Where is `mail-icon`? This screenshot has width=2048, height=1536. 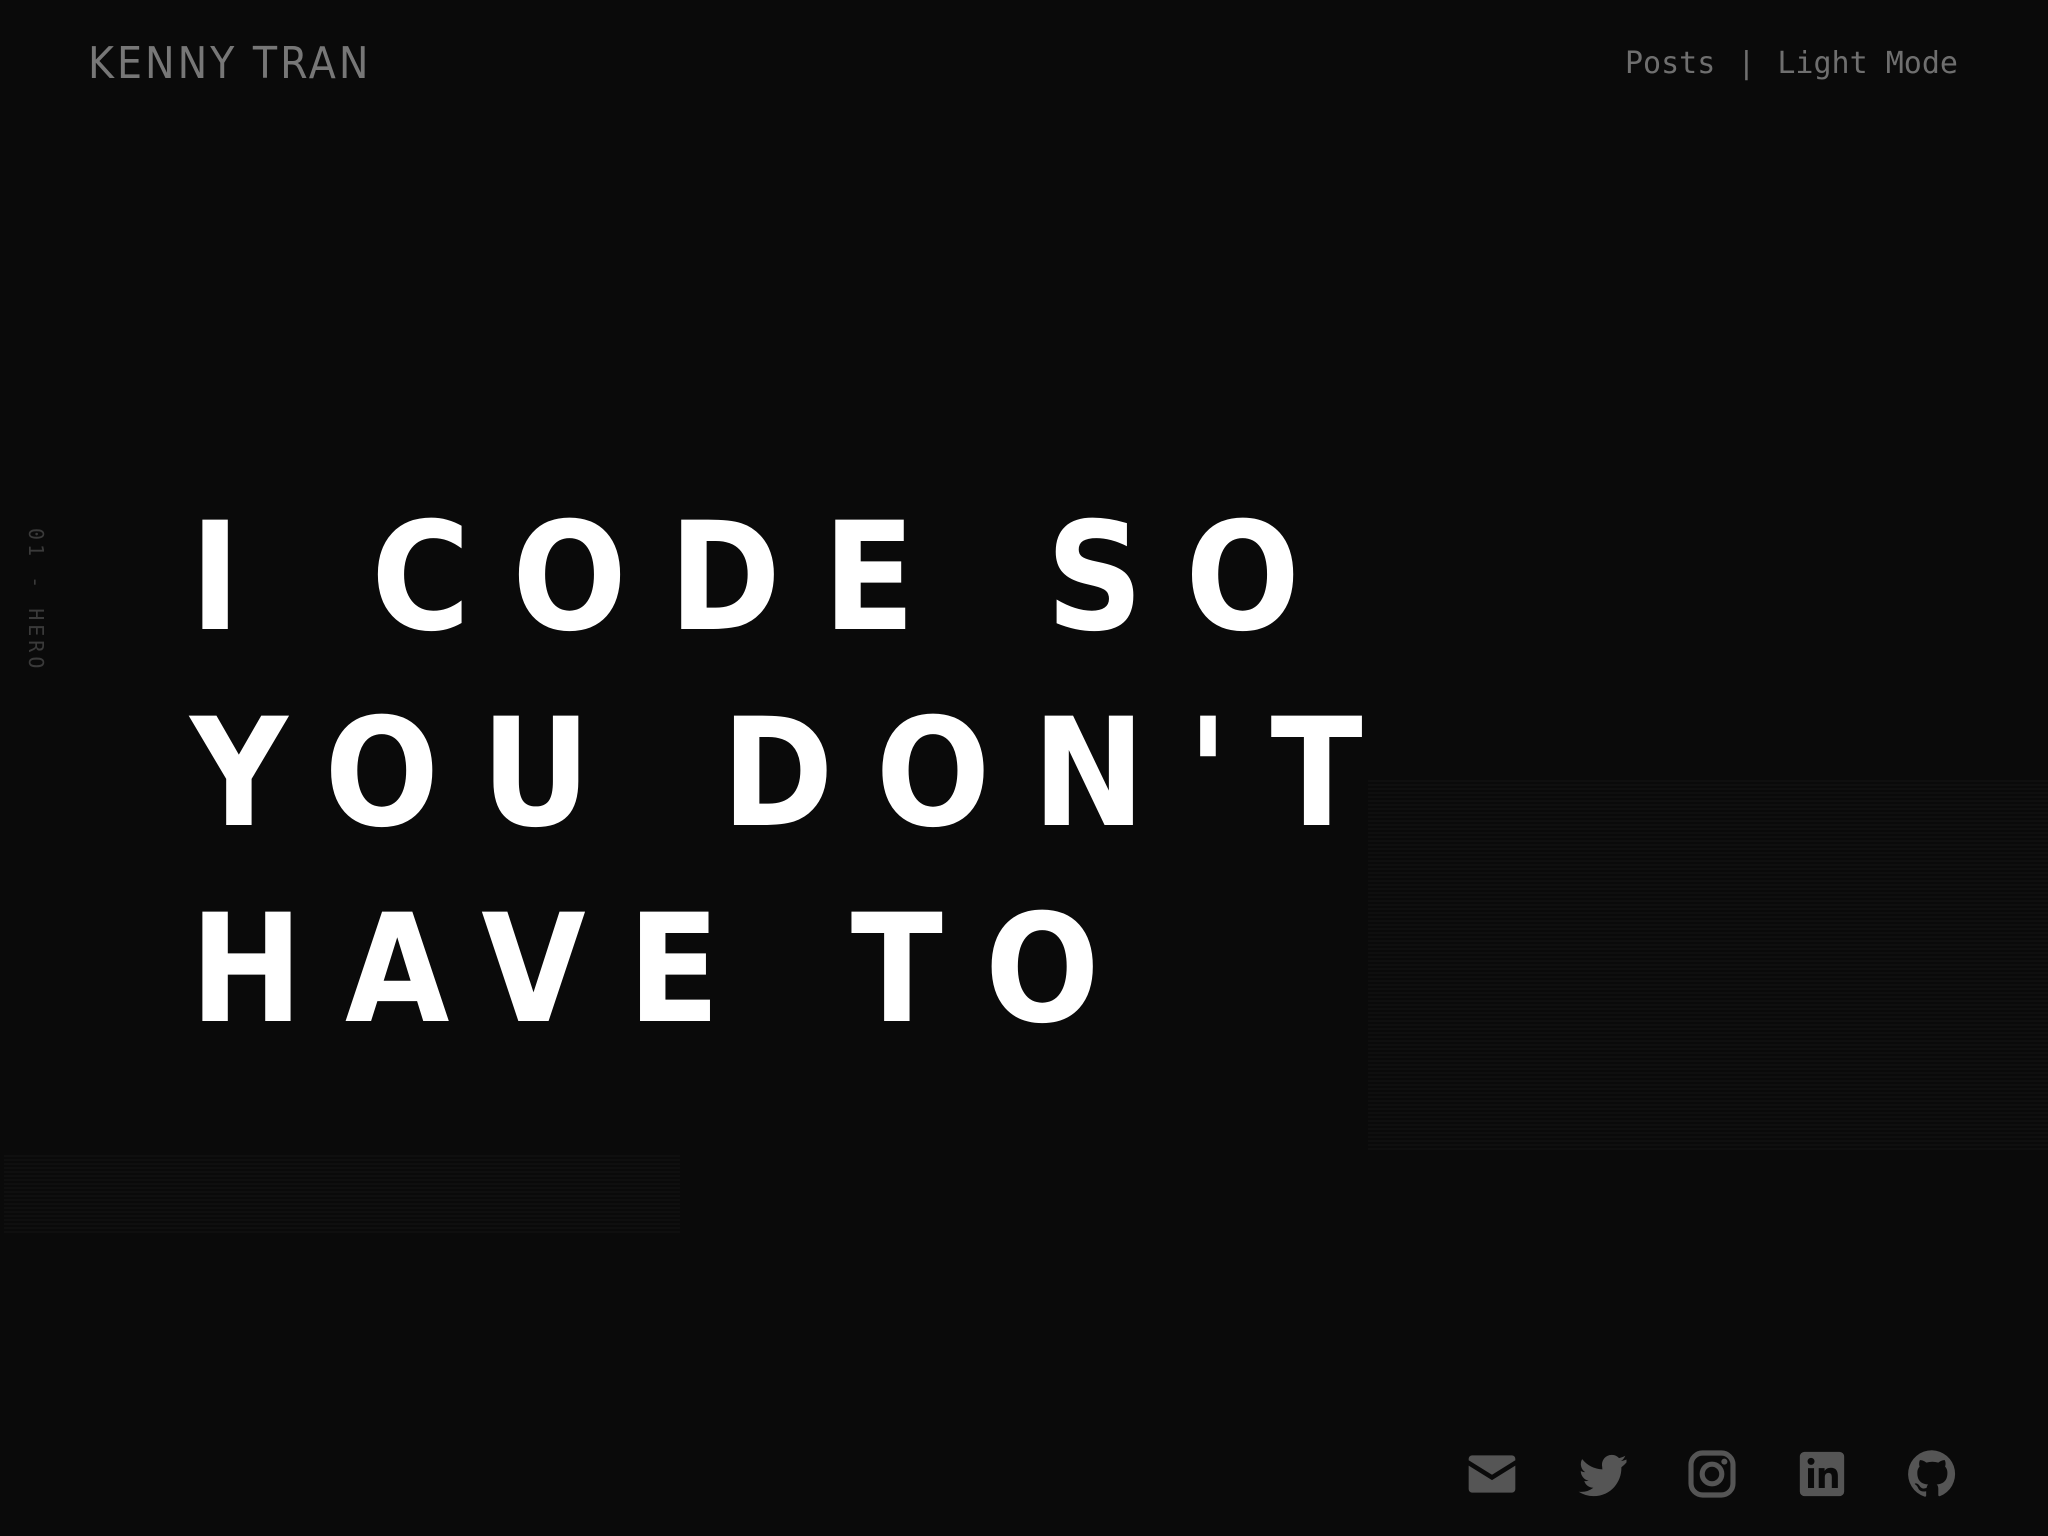 mail-icon is located at coordinates (1492, 1474).